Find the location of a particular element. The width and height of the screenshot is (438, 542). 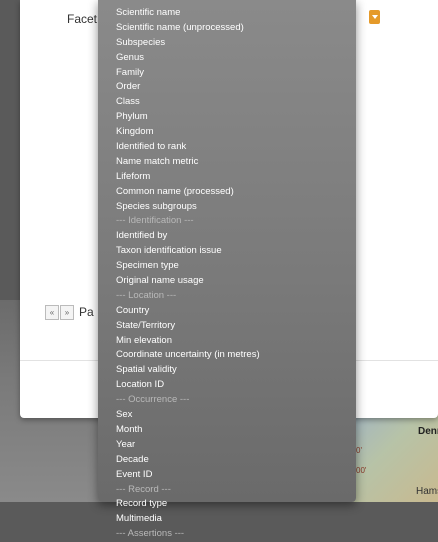

pager-first-button: « is located at coordinates (52, 312).